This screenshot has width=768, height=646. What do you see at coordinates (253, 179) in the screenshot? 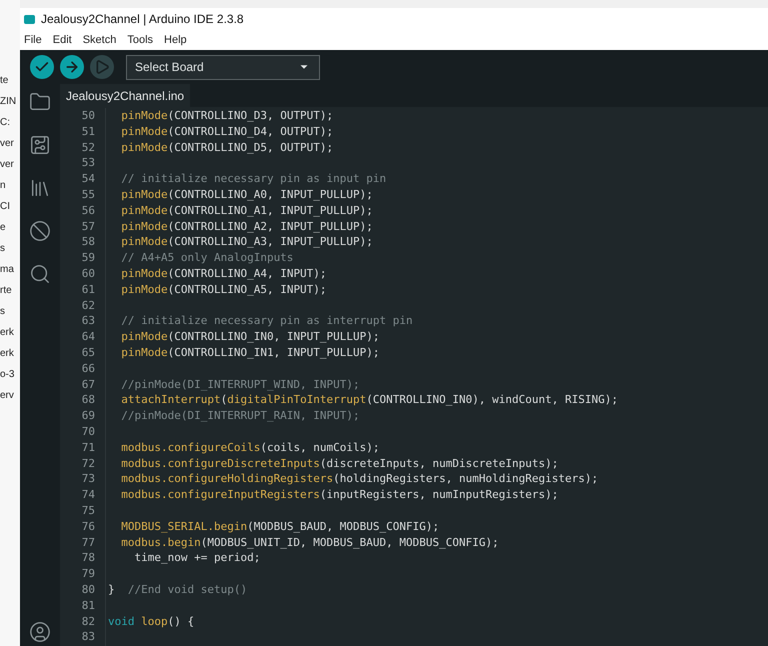
I see `code-comment: // initialize necessary pin as input pin` at bounding box center [253, 179].